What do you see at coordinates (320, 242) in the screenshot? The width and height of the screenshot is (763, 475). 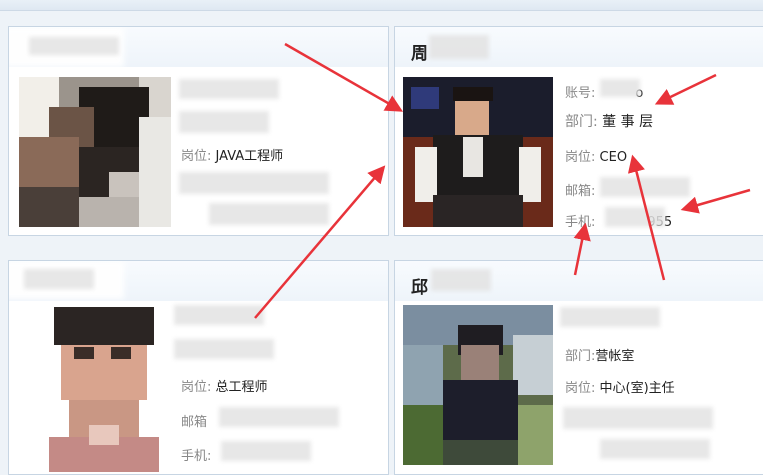 I see `arrow-up-photo` at bounding box center [320, 242].